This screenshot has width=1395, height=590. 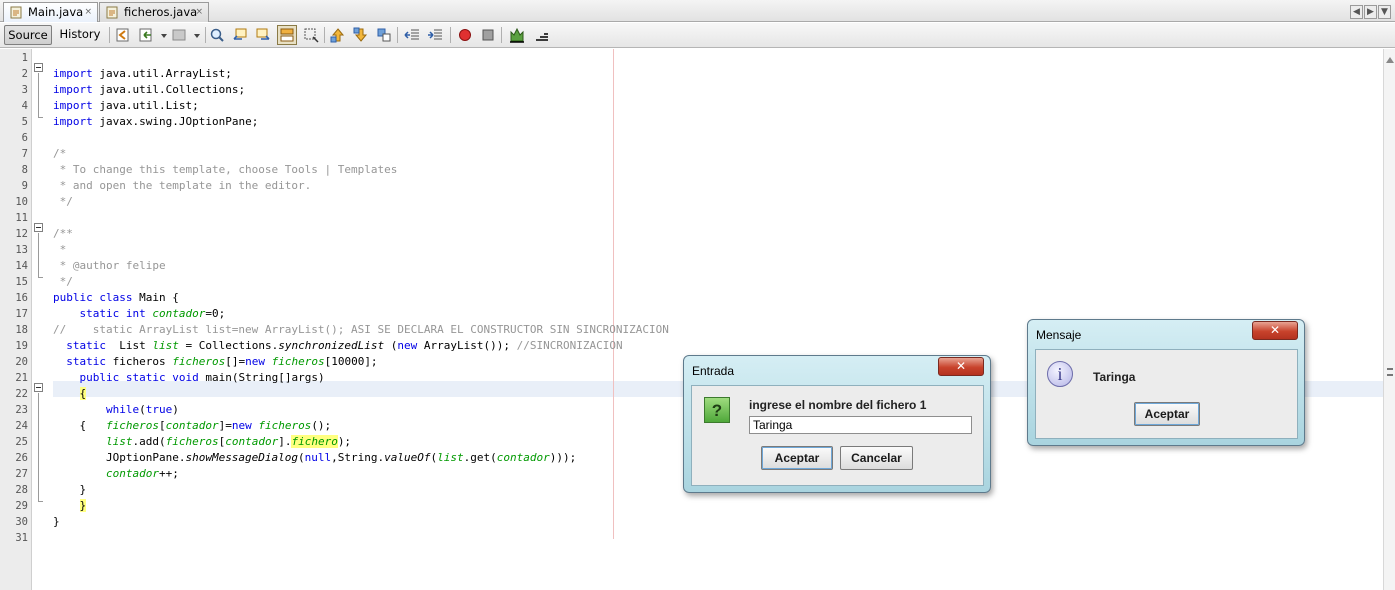 I want to click on back-icon, so click(x=146, y=35).